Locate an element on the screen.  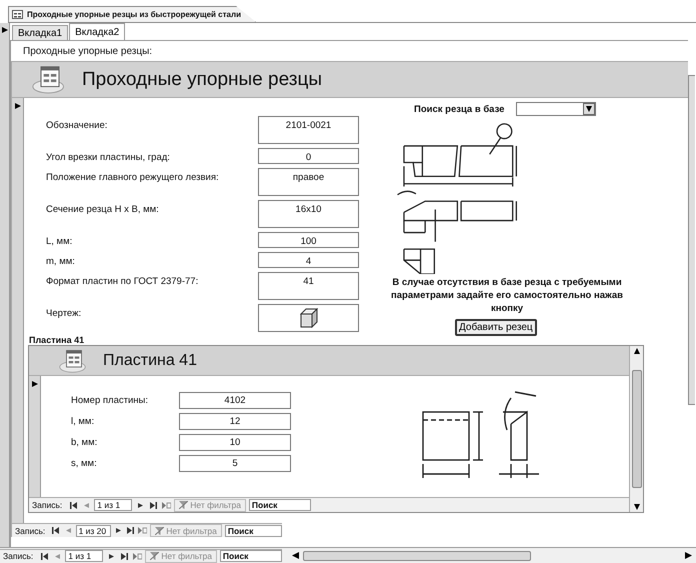
text-field: 2101-0021 is located at coordinates (308, 130).